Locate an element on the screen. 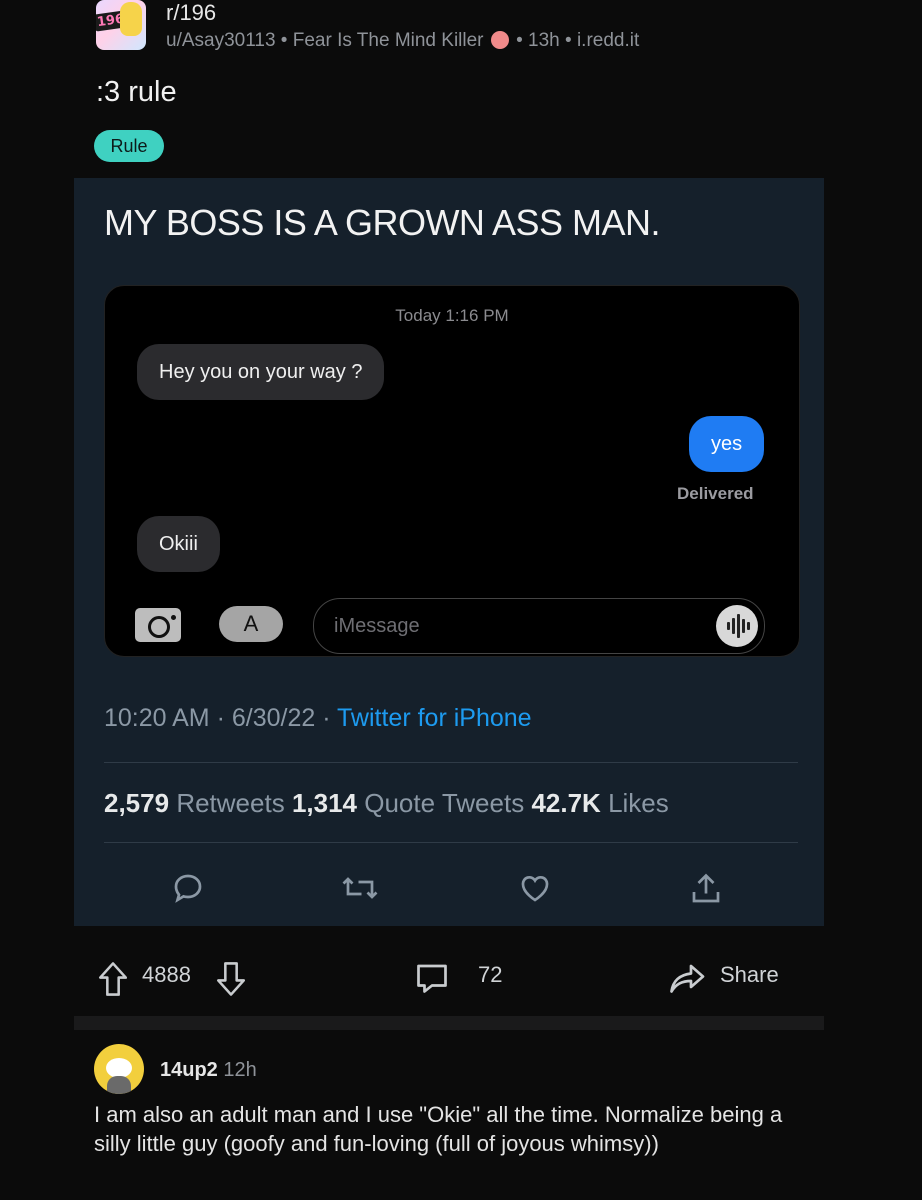 The width and height of the screenshot is (922, 1200). camera-icon is located at coordinates (158, 625).